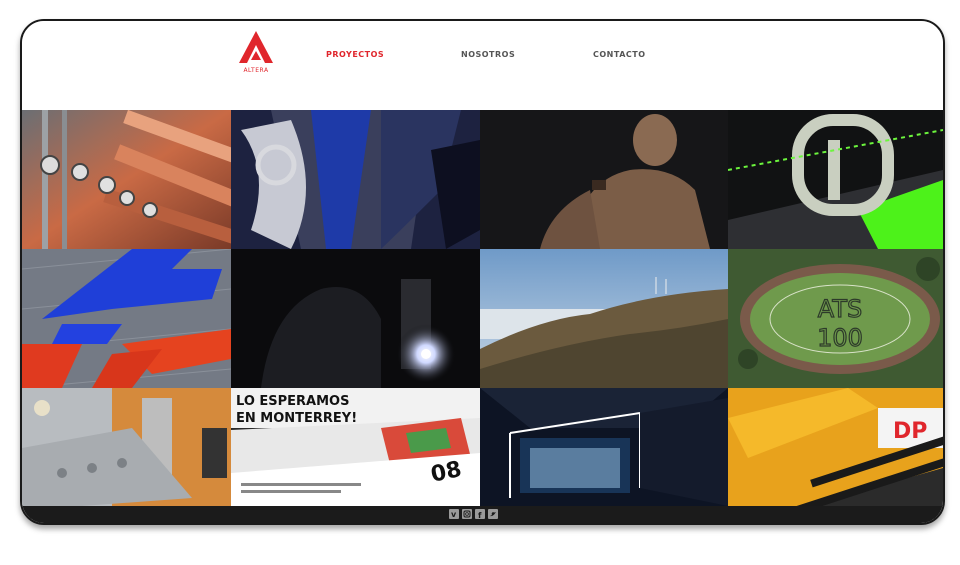  I want to click on project-tile-machinery: DP, so click(835, 447).